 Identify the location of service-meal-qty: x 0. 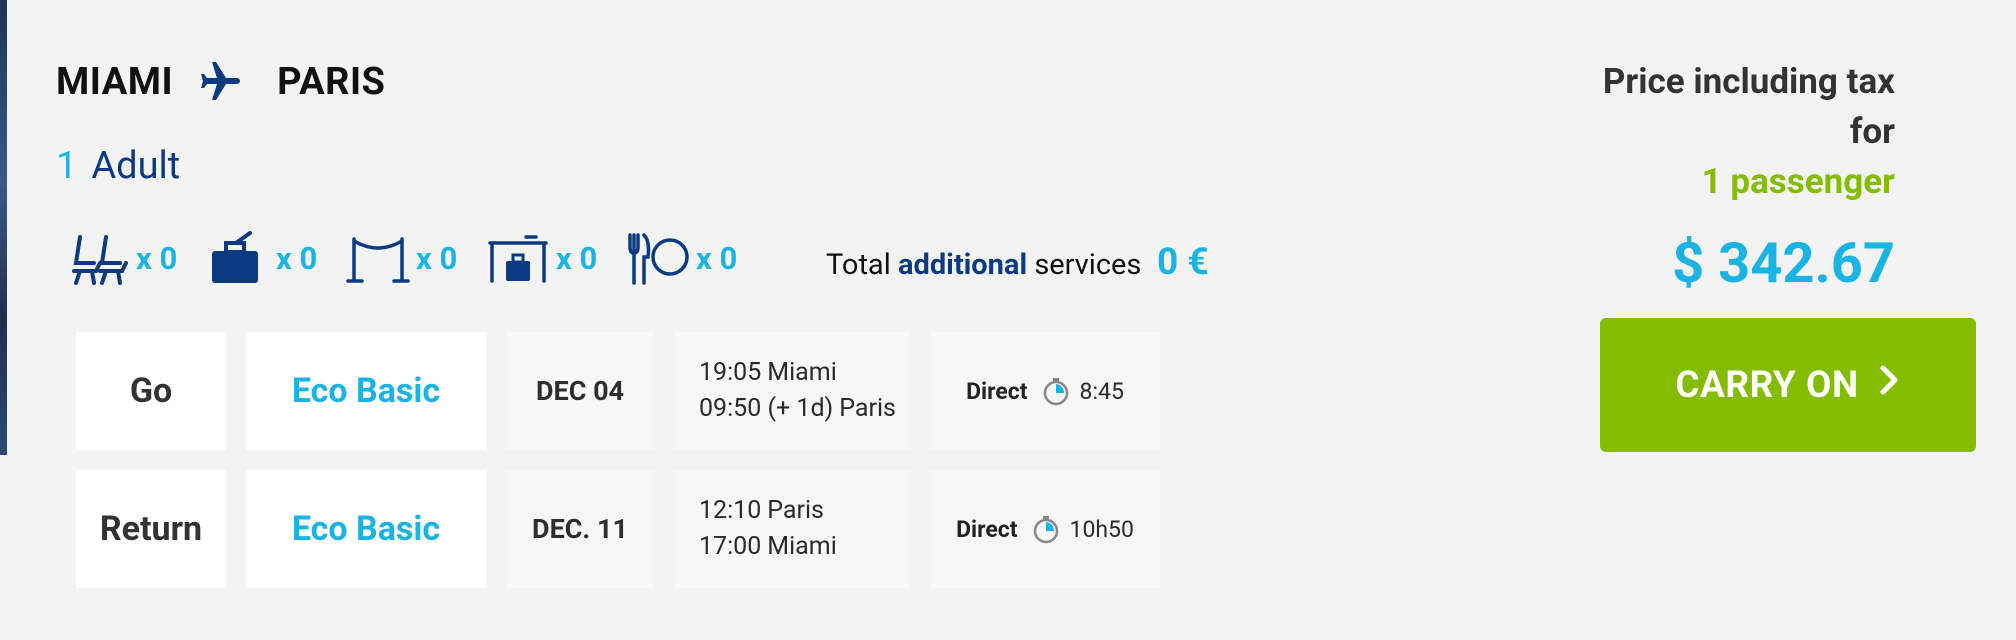
(717, 258).